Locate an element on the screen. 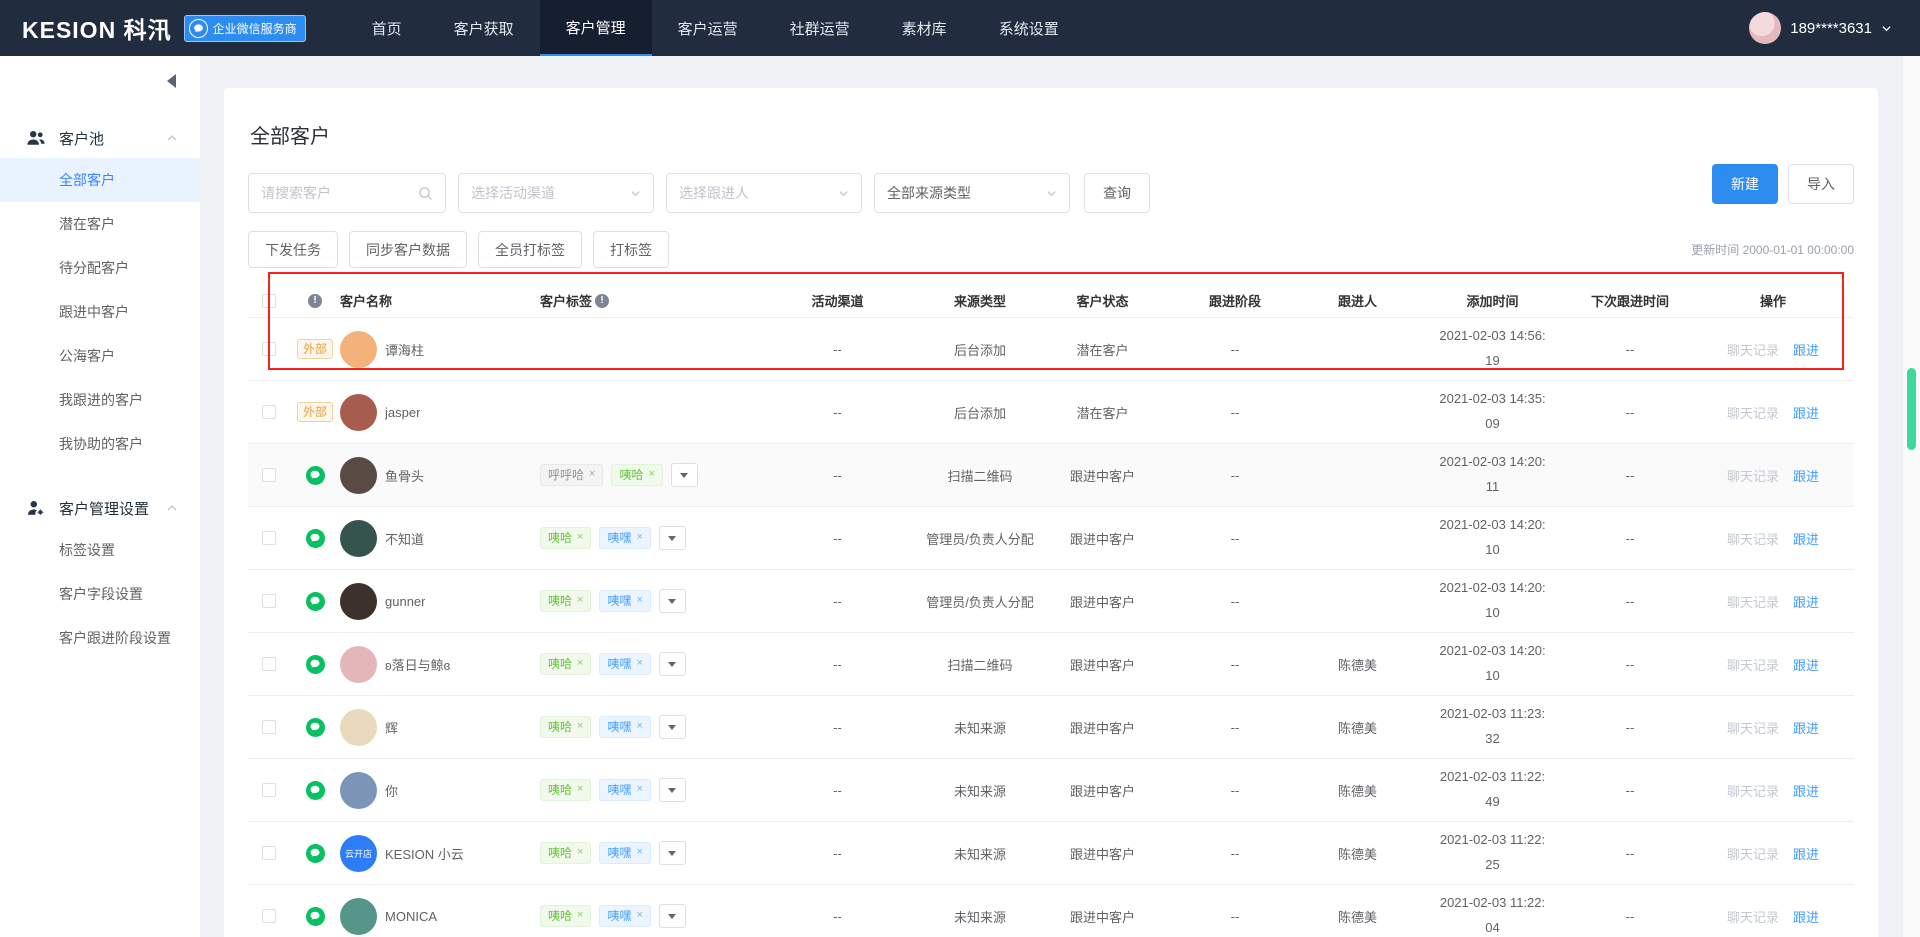 This screenshot has height=937, width=1920. sidebar-item-客户跟进阶段设置: 客户跟进阶段设置 is located at coordinates (100, 638).